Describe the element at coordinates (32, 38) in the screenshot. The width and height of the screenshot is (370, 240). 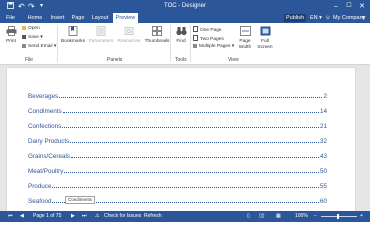
I see `save-button: Save ▾` at that location.